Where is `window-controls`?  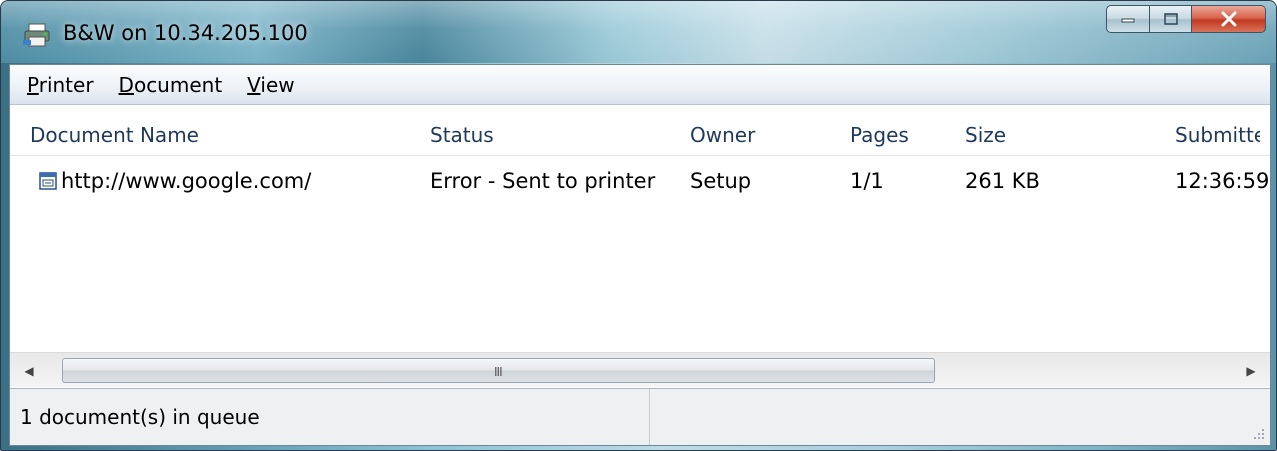
window-controls is located at coordinates (1186, 20).